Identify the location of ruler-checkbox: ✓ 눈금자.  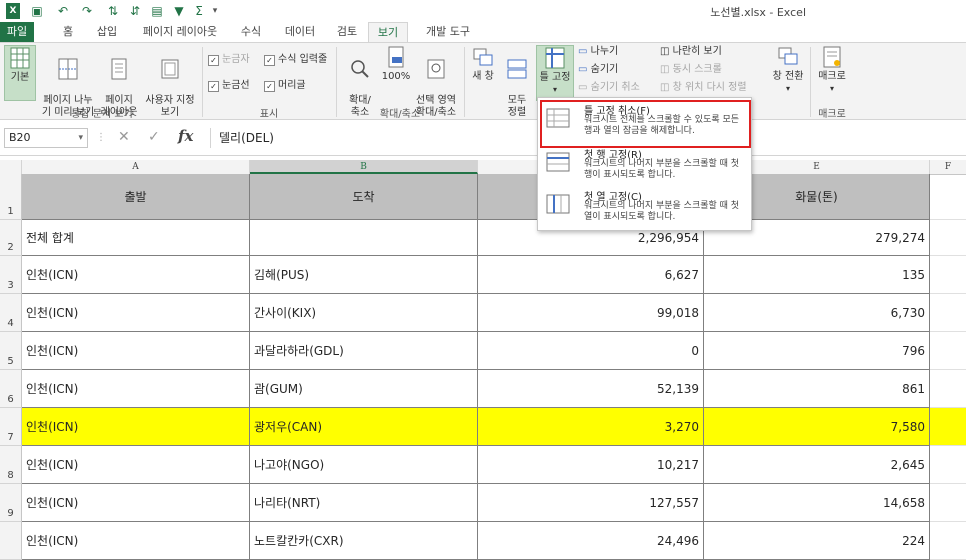
(229, 60).